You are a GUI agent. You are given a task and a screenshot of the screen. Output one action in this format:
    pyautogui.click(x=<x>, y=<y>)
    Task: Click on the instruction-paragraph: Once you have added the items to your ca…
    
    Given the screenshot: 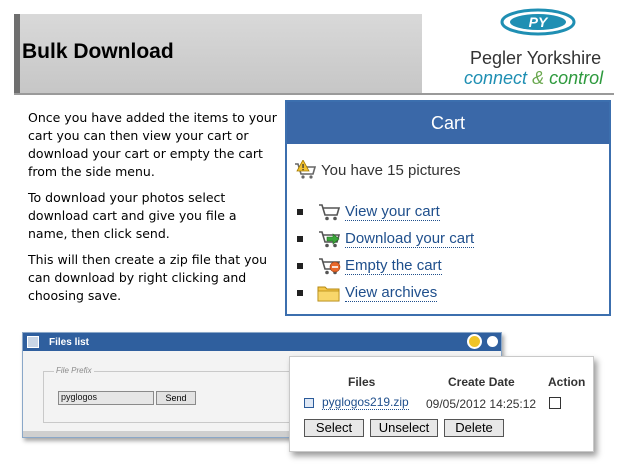 What is the action you would take?
    pyautogui.click(x=152, y=144)
    